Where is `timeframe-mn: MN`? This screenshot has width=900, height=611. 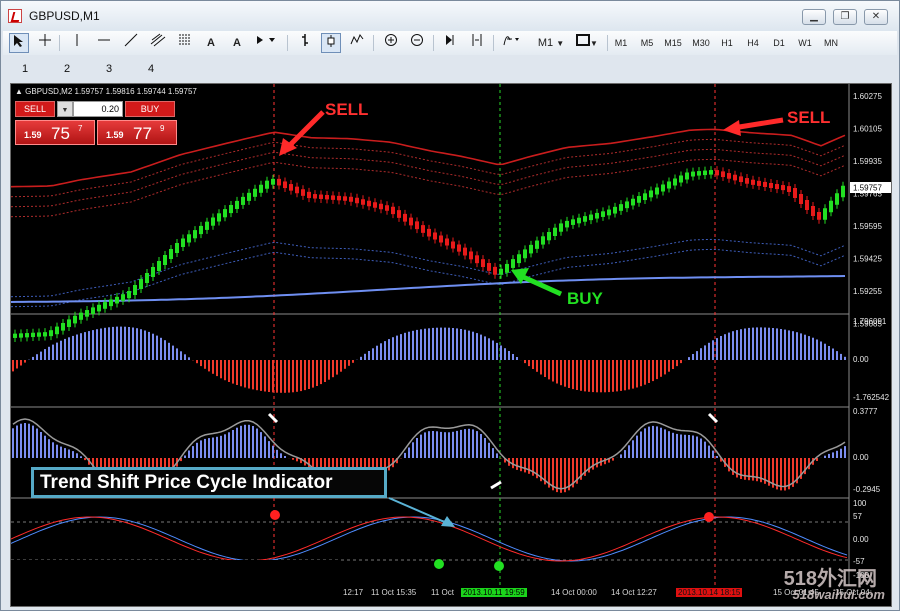
timeframe-mn: MN is located at coordinates (831, 43).